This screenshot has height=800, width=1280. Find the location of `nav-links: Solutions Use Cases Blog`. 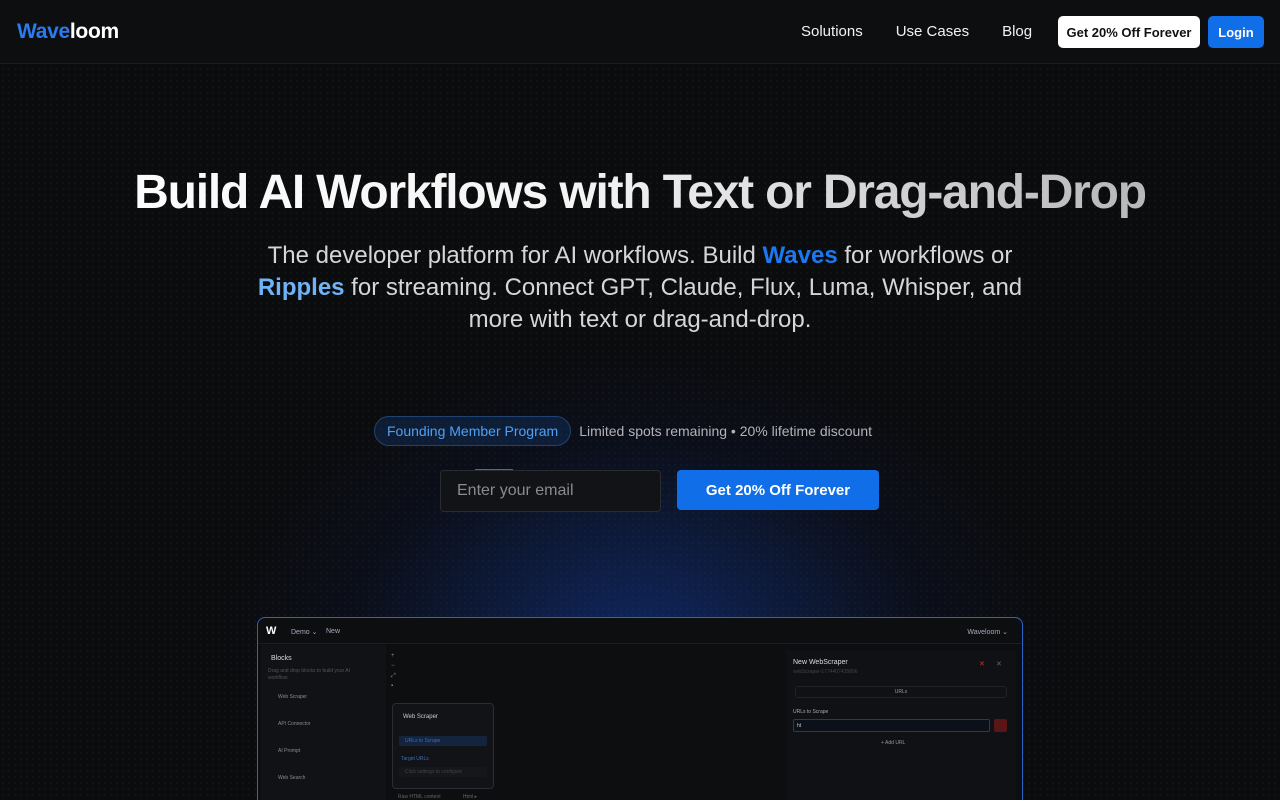

nav-links: Solutions Use Cases Blog is located at coordinates (916, 31).